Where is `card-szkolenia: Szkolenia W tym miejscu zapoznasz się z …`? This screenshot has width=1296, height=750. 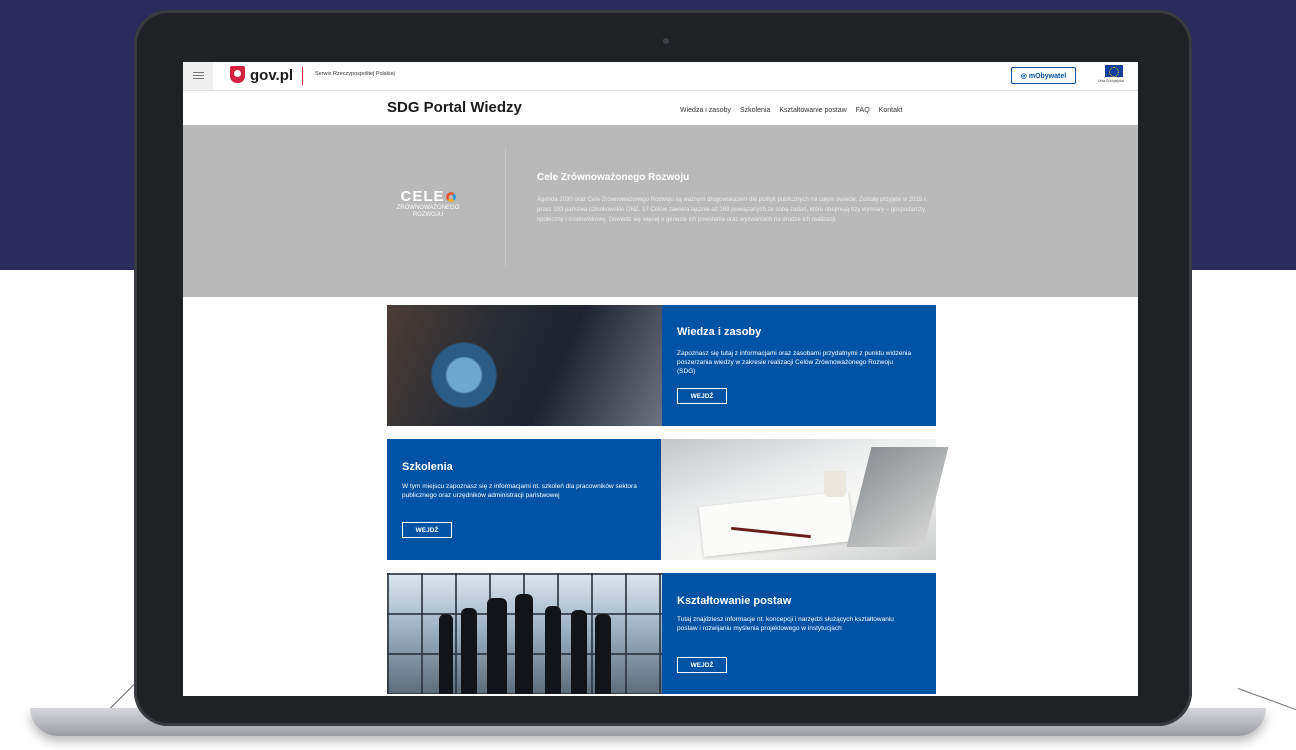 card-szkolenia: Szkolenia W tym miejscu zapoznasz się z … is located at coordinates (668, 499).